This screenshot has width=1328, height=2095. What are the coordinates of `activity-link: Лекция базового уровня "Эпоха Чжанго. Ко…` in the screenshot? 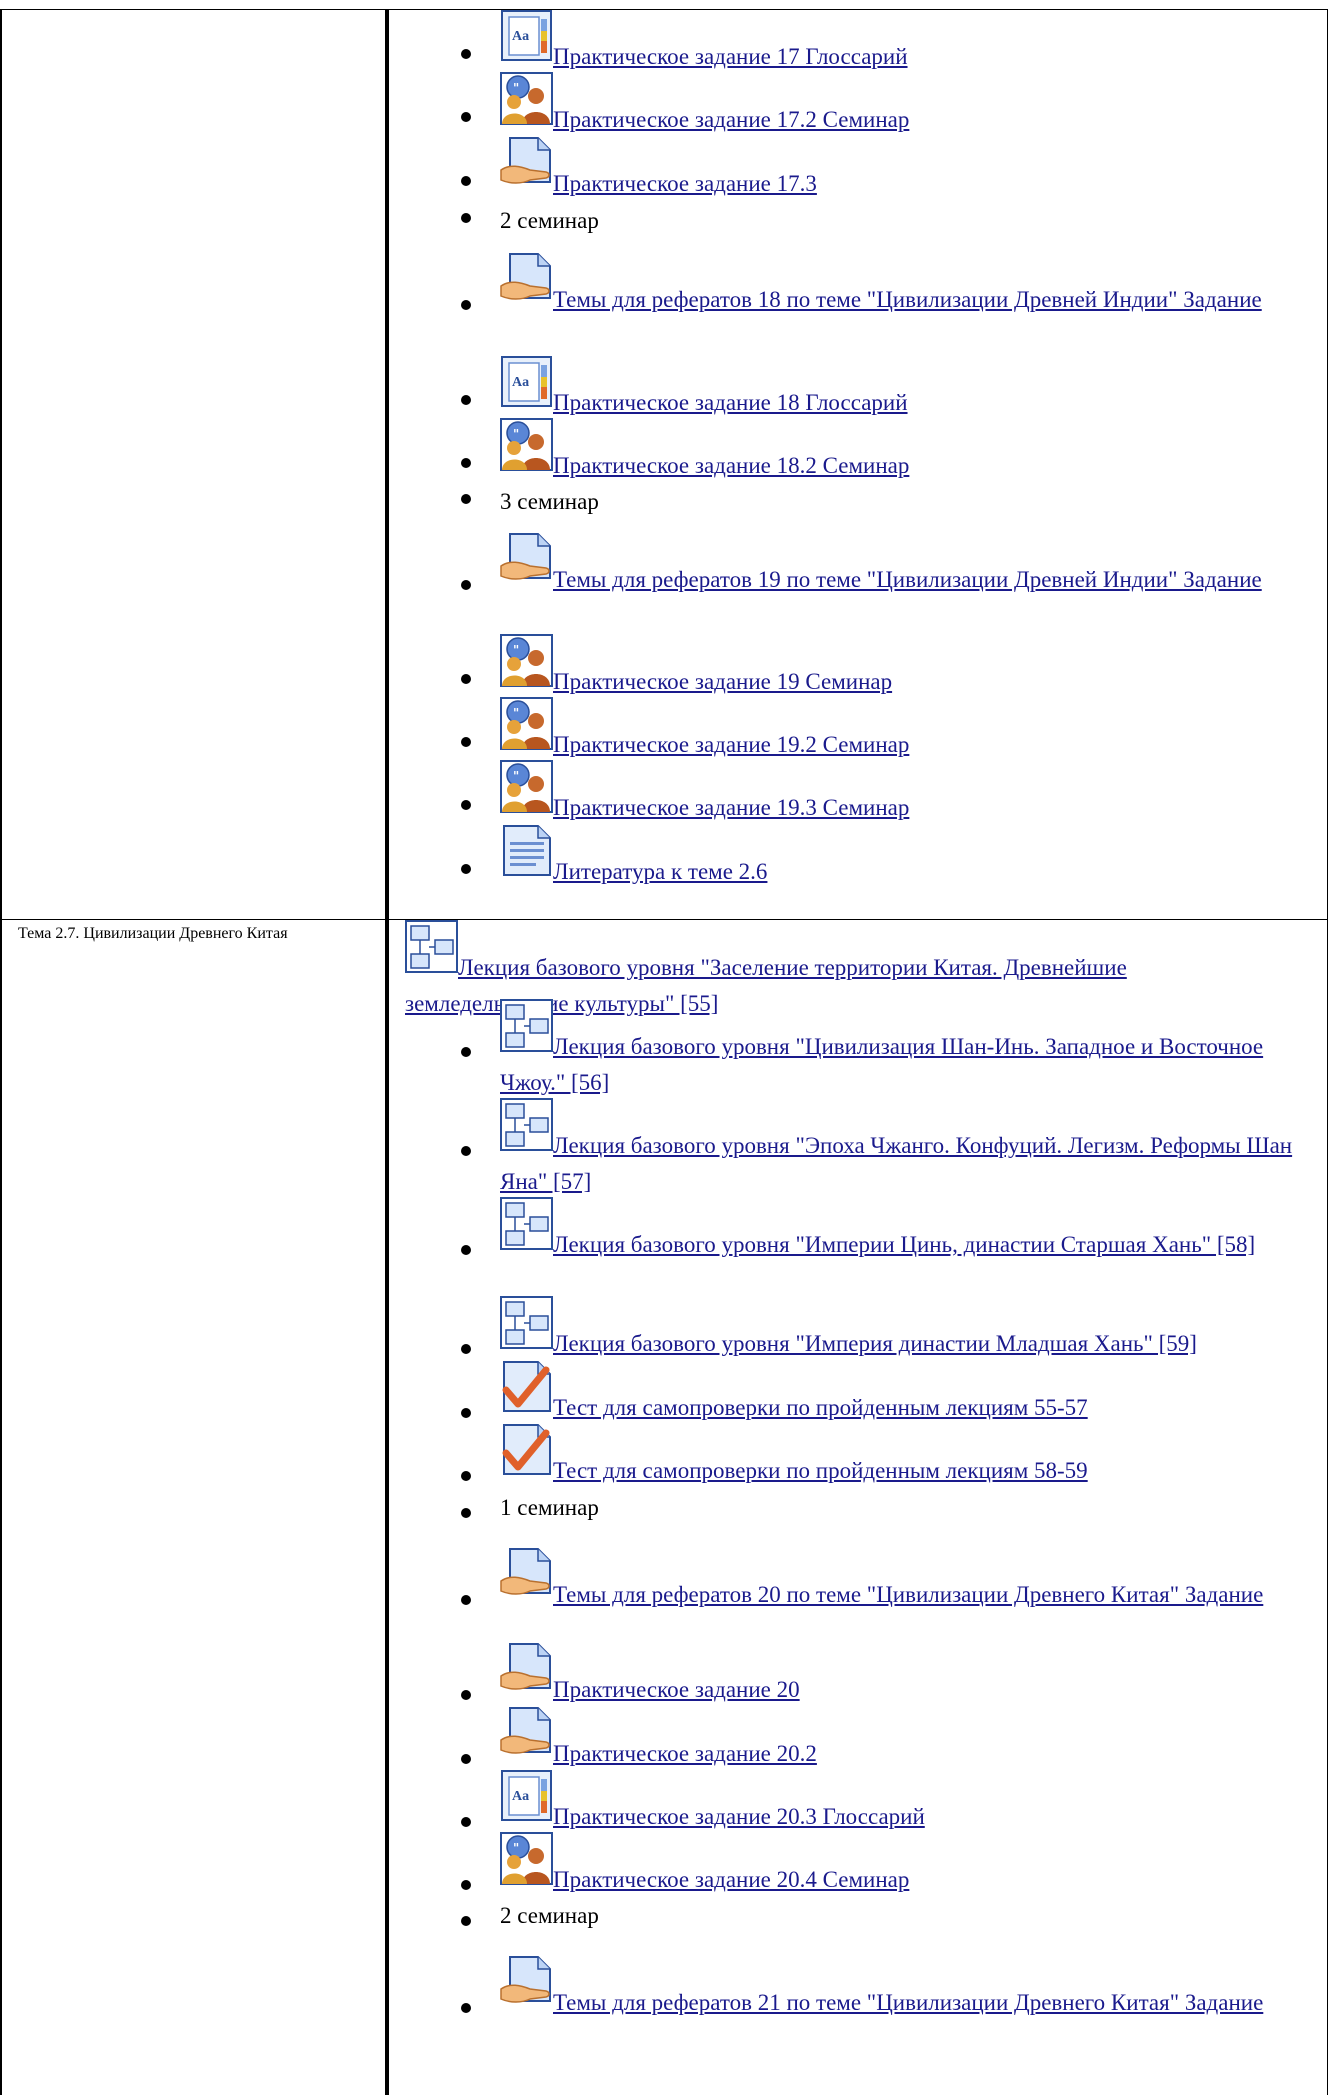 It's located at (900, 1164).